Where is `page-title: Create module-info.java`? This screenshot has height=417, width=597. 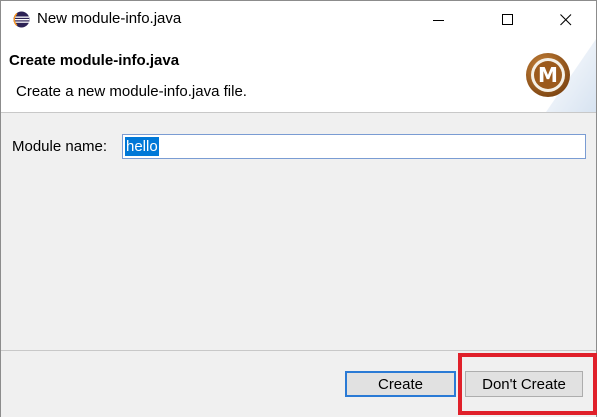
page-title: Create module-info.java is located at coordinates (94, 60).